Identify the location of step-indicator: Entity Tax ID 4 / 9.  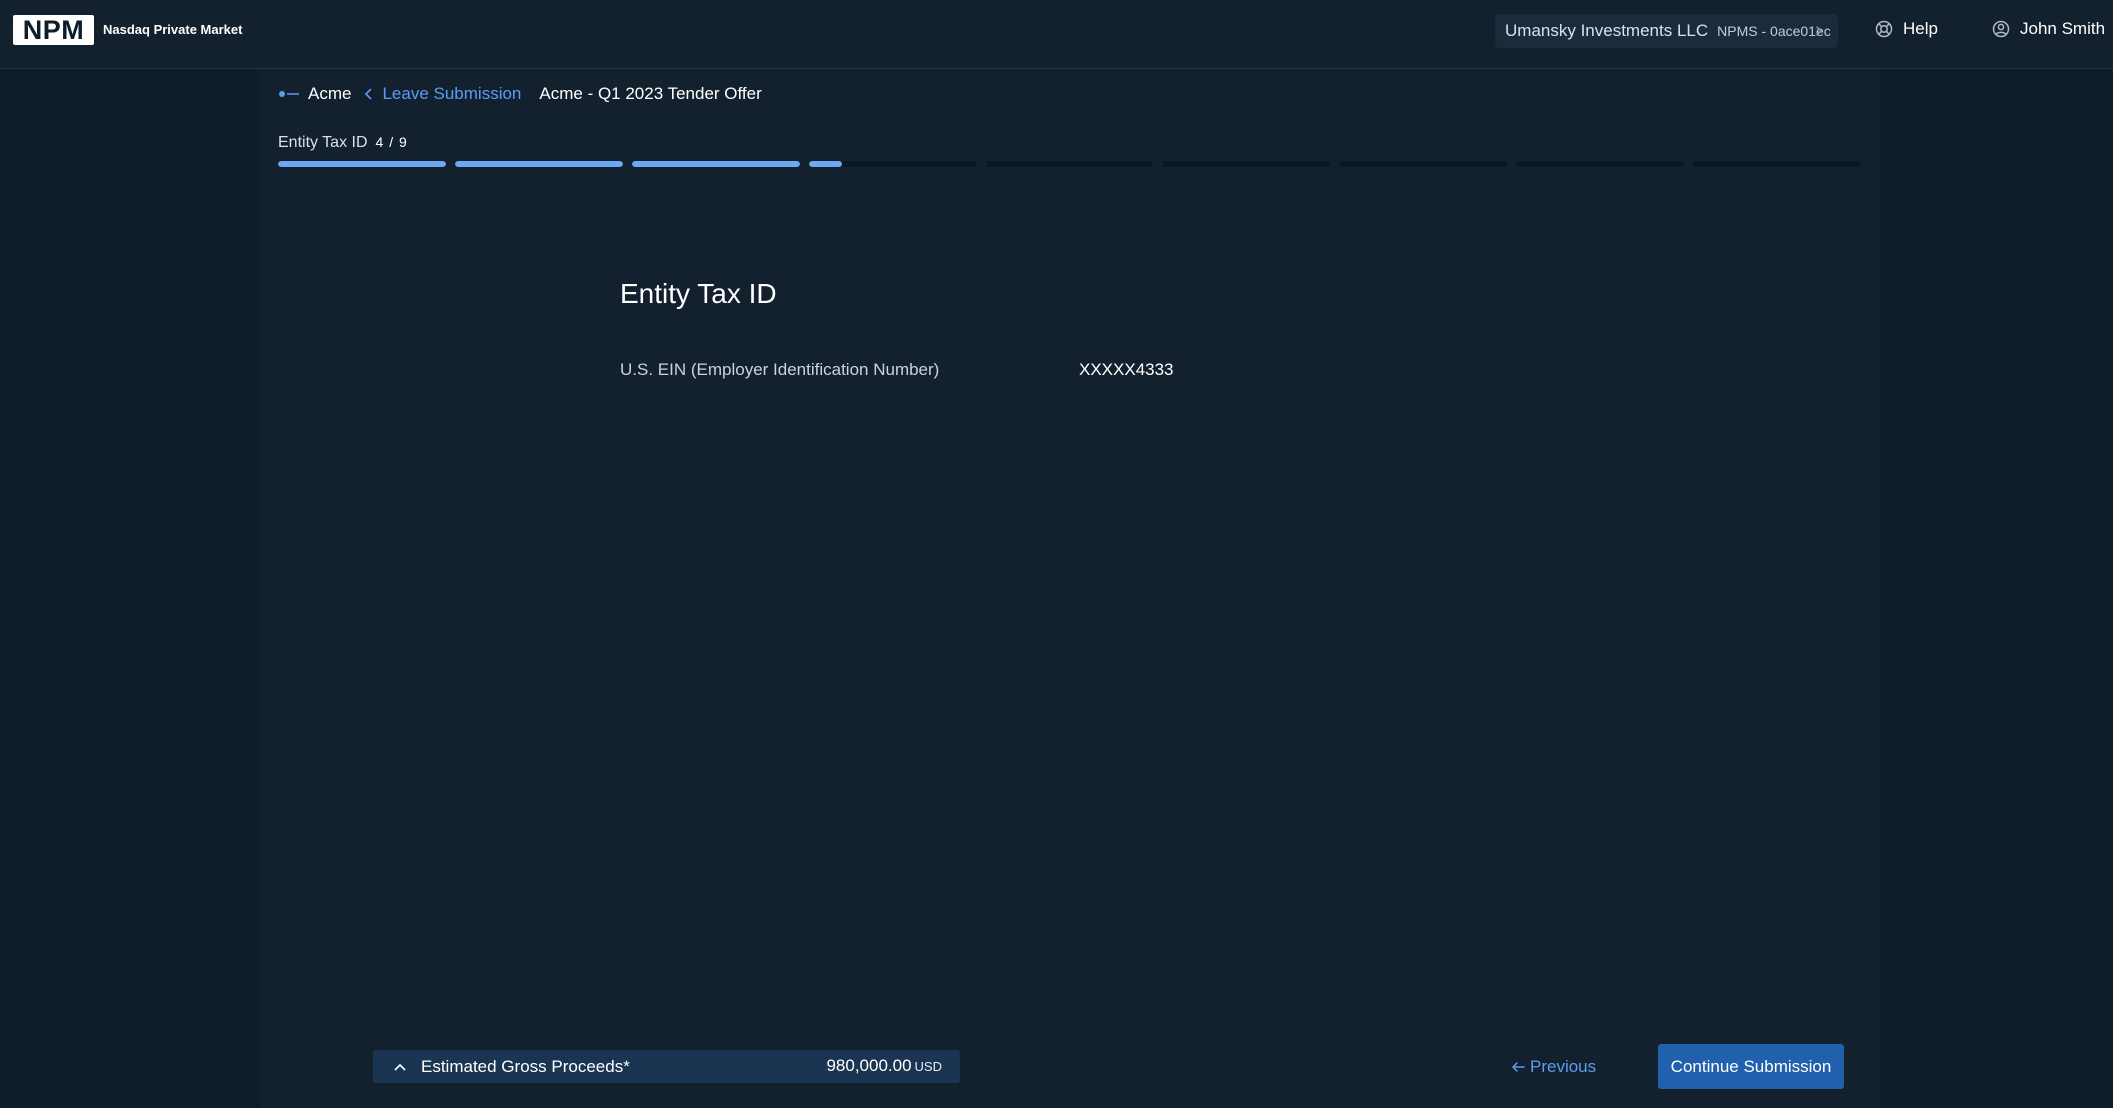
(343, 143).